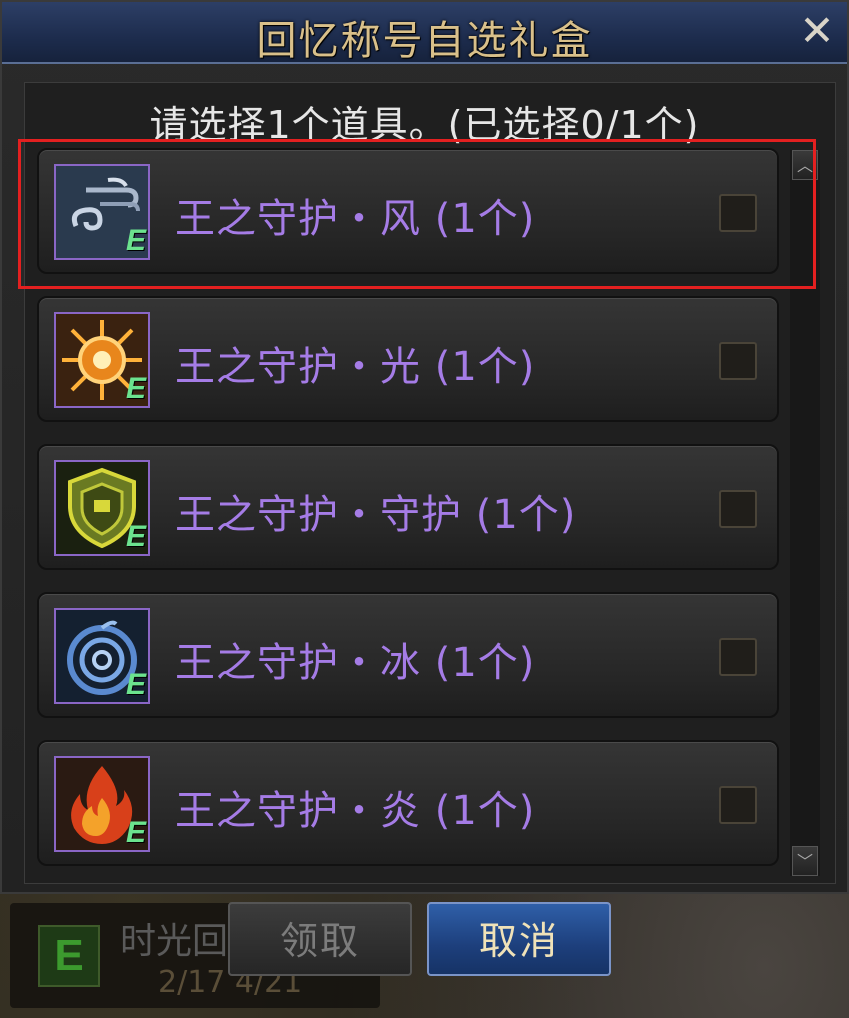 This screenshot has height=1018, width=849. Describe the element at coordinates (102, 508) in the screenshot. I see `shield-icon: E` at that location.